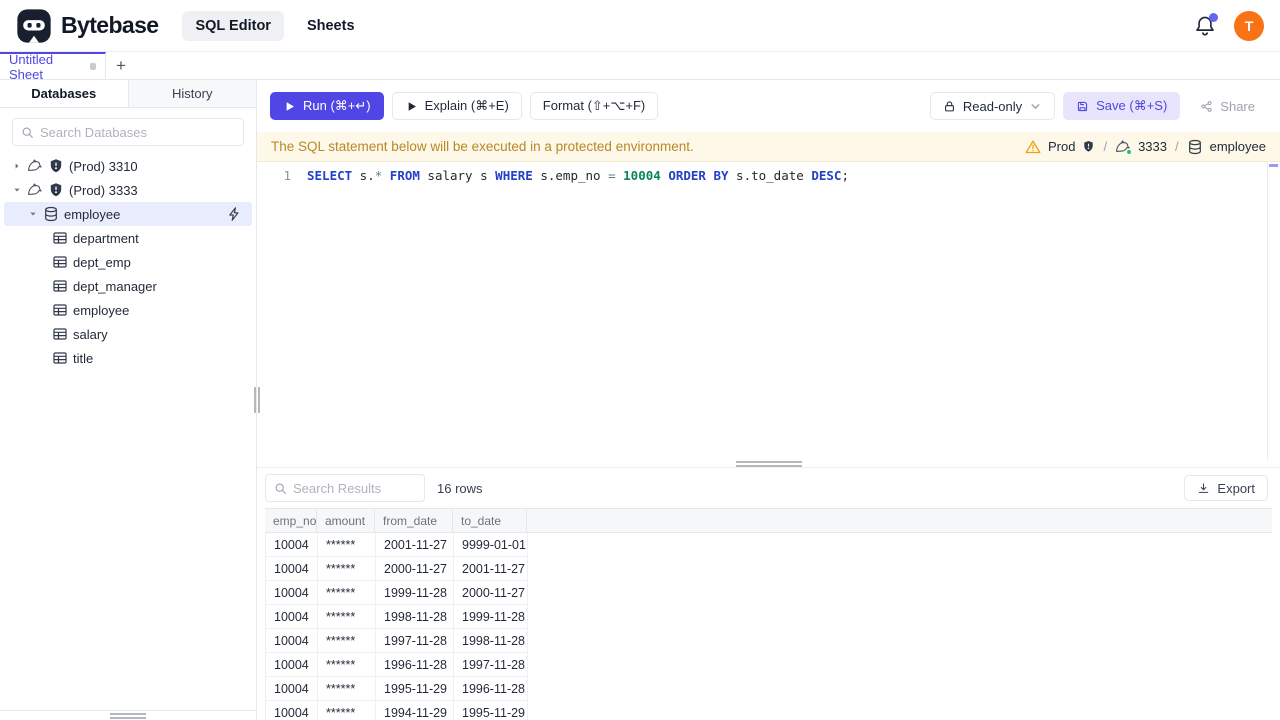 This screenshot has height=720, width=1280. What do you see at coordinates (414, 520) in the screenshot?
I see `column-header-from_date: from_date` at bounding box center [414, 520].